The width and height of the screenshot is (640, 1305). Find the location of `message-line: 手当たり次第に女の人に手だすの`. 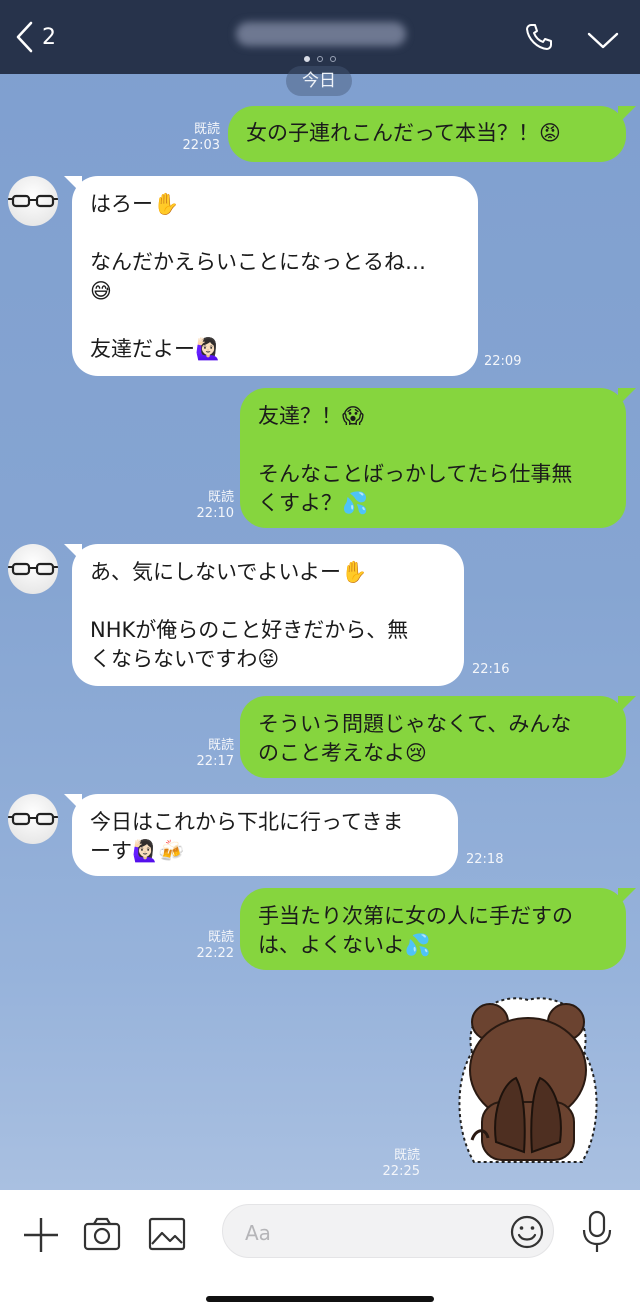

message-line: 手当たり次第に女の人に手だすの is located at coordinates (415, 916).